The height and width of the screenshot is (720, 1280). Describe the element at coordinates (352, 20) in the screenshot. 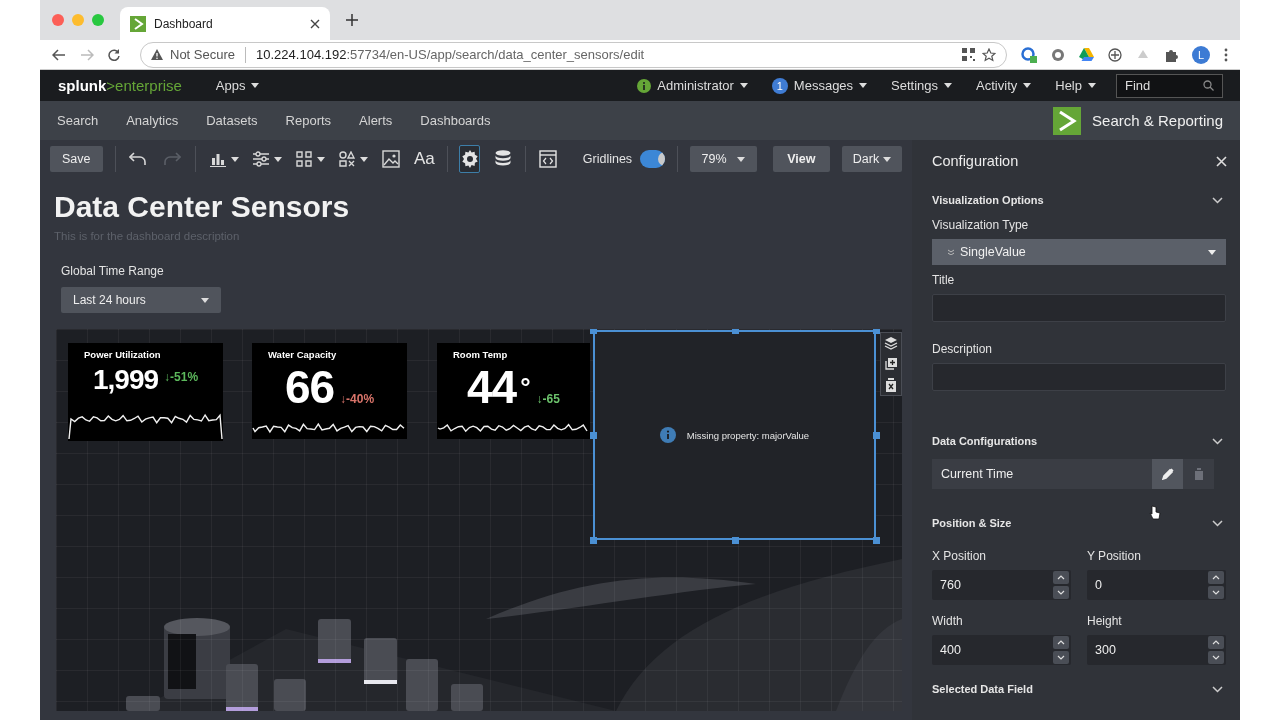

I see `new-tab-icon` at that location.